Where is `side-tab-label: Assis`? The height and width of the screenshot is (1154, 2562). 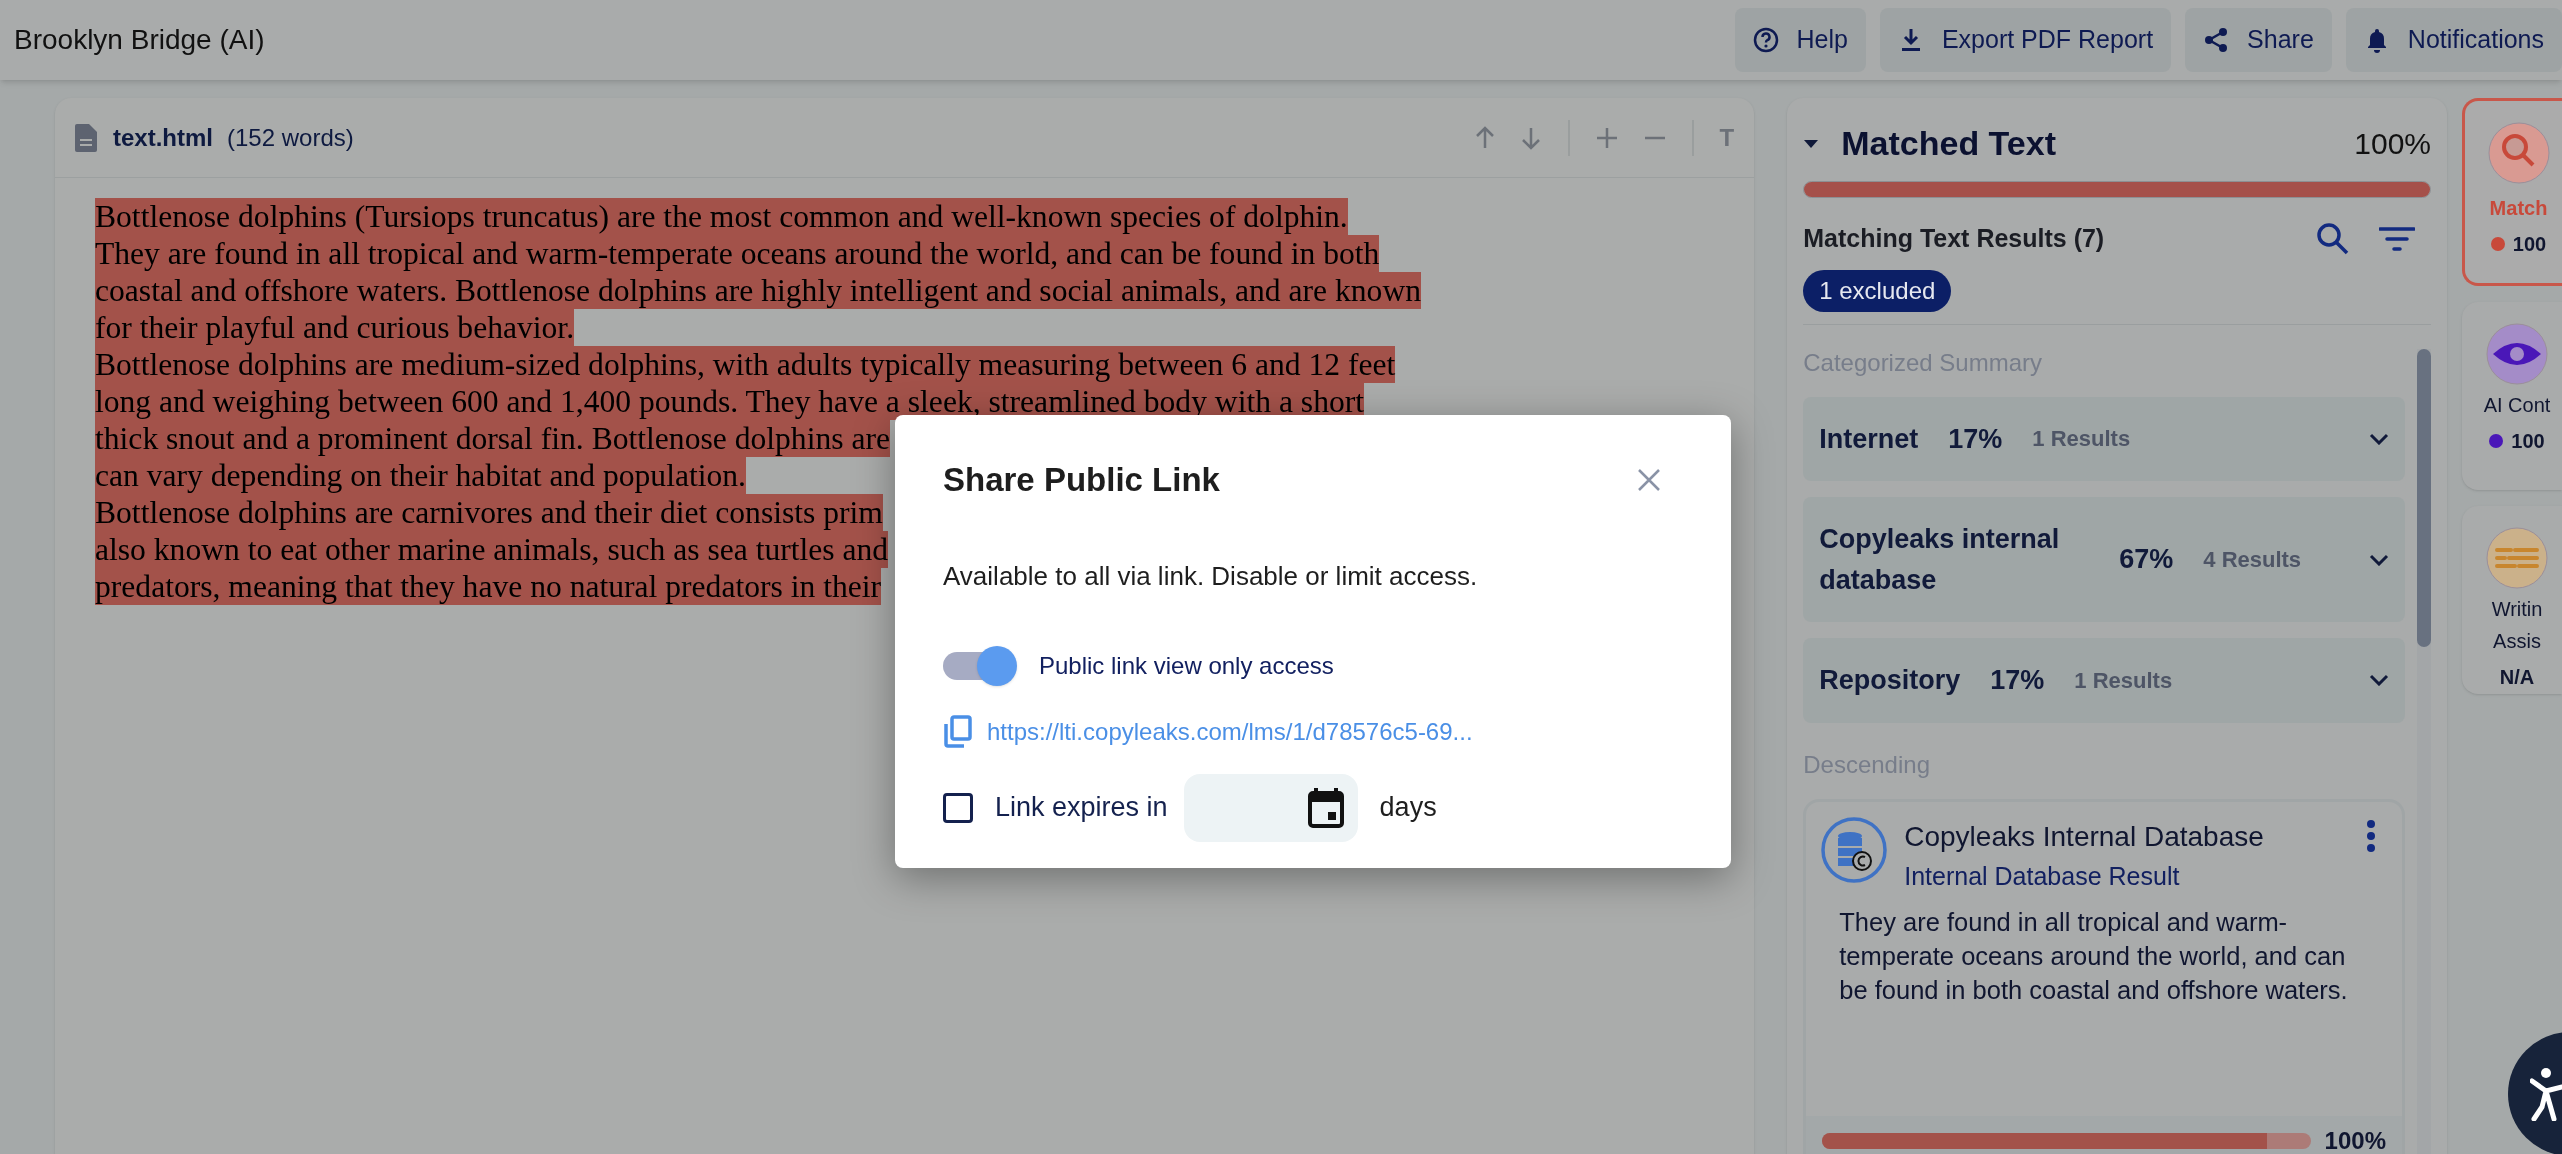 side-tab-label: Assis is located at coordinates (2517, 641).